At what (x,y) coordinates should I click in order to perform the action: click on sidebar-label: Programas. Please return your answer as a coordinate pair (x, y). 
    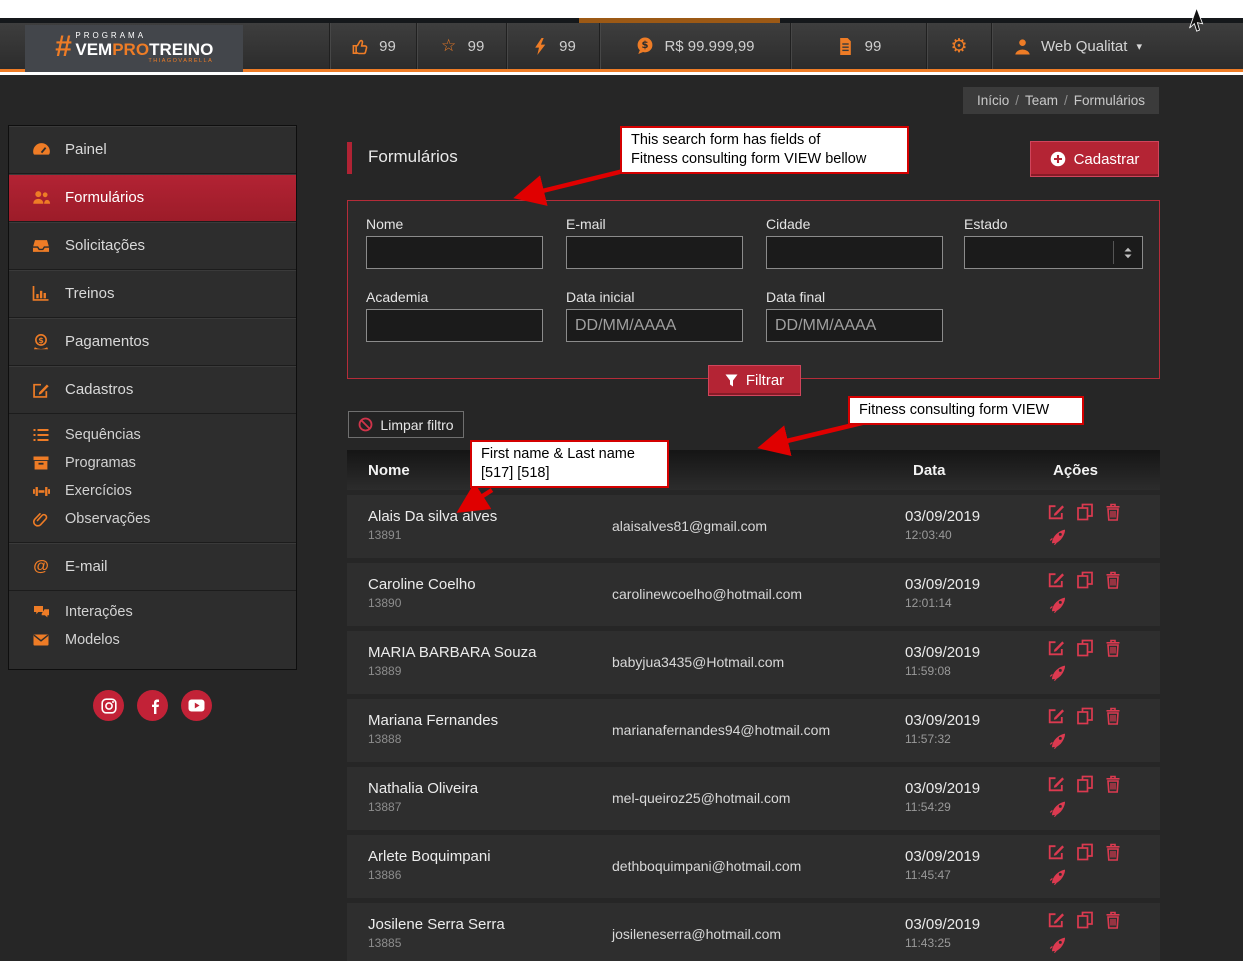
    Looking at the image, I should click on (100, 463).